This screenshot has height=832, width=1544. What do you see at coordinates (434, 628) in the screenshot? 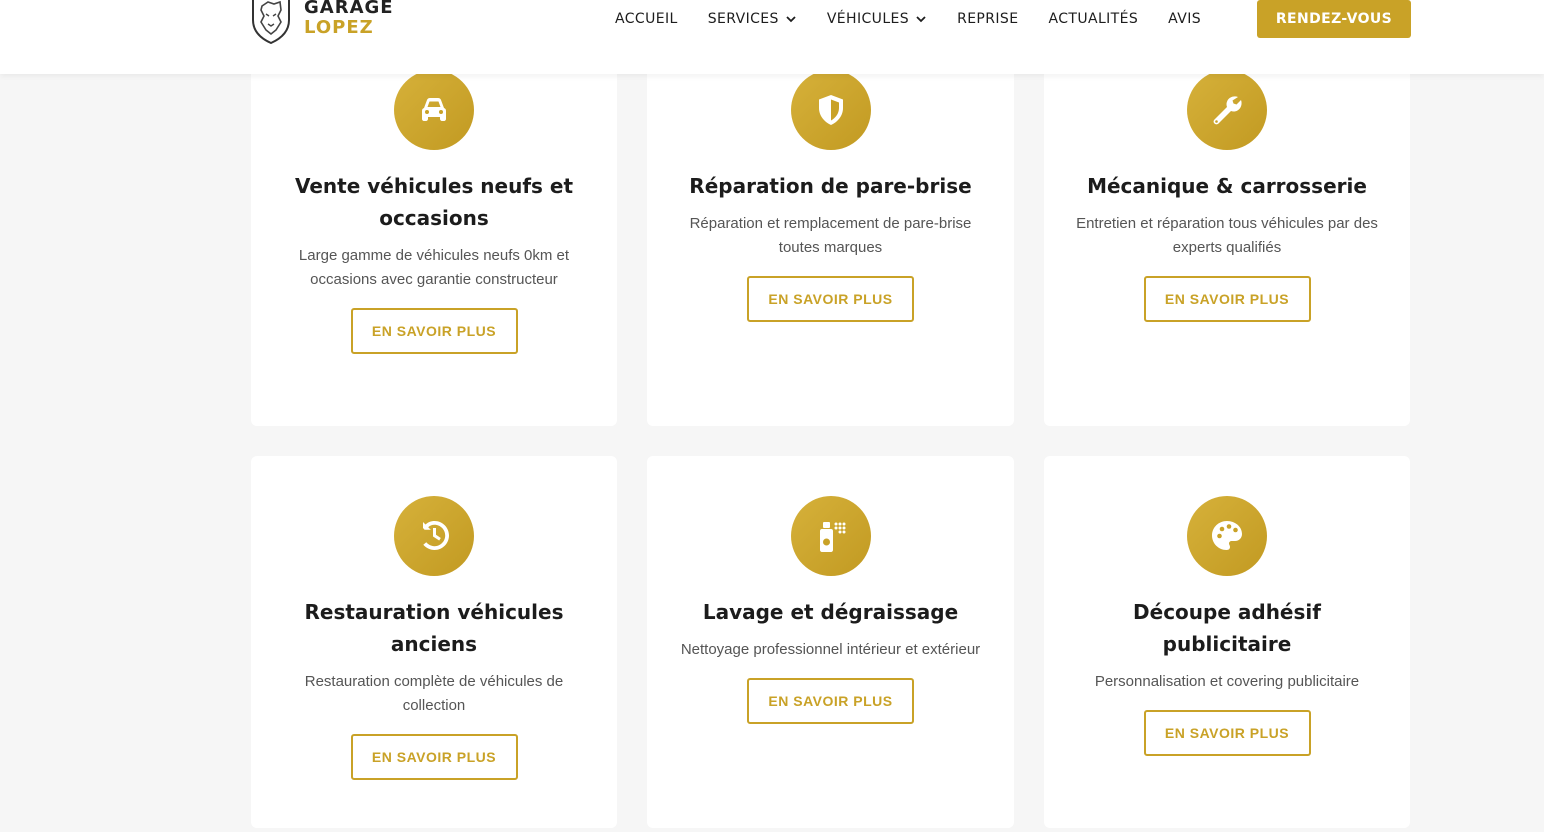
I see `service-title: Restauration véhicules anciens` at bounding box center [434, 628].